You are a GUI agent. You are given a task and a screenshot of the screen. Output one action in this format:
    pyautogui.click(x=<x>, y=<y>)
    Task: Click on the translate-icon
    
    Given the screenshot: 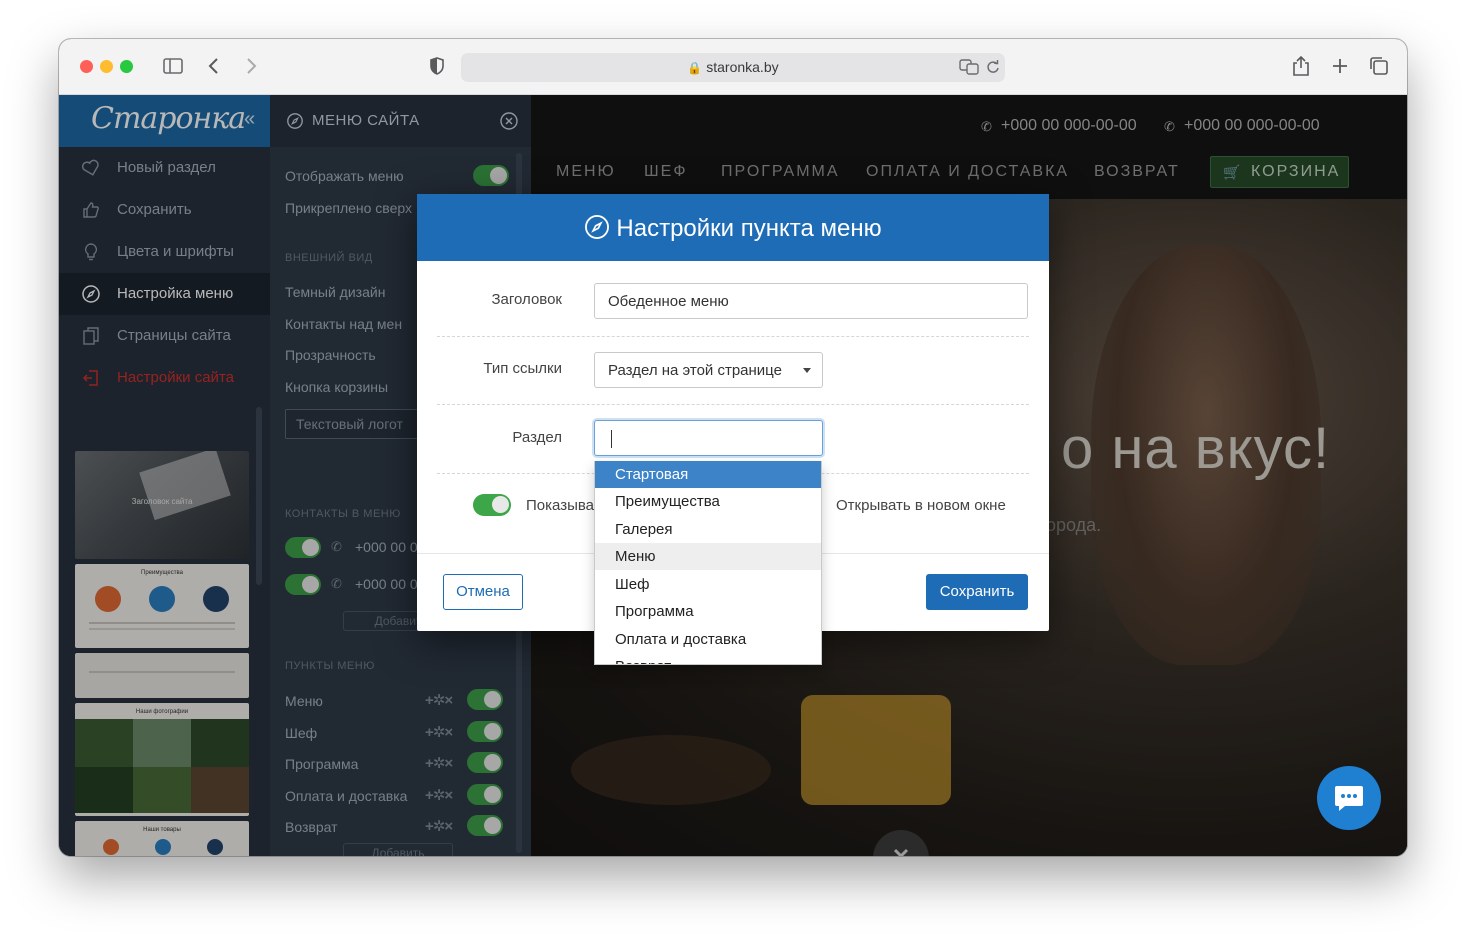 What is the action you would take?
    pyautogui.click(x=969, y=69)
    